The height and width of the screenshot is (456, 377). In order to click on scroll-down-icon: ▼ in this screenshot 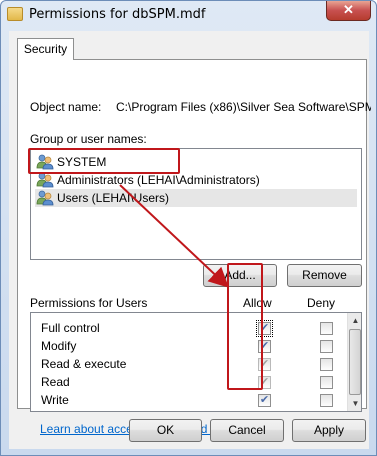, I will do `click(354, 403)`.